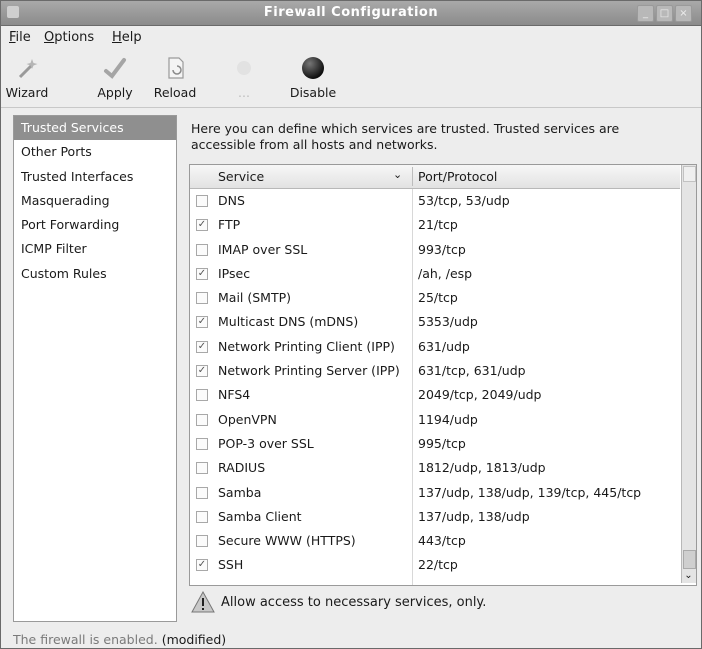 This screenshot has width=702, height=649. I want to click on table-header: Service ⌄ Port/Protocol, so click(435, 177).